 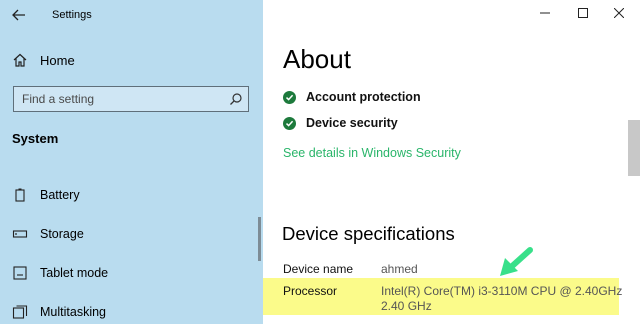 I want to click on storage-icon, so click(x=20, y=234).